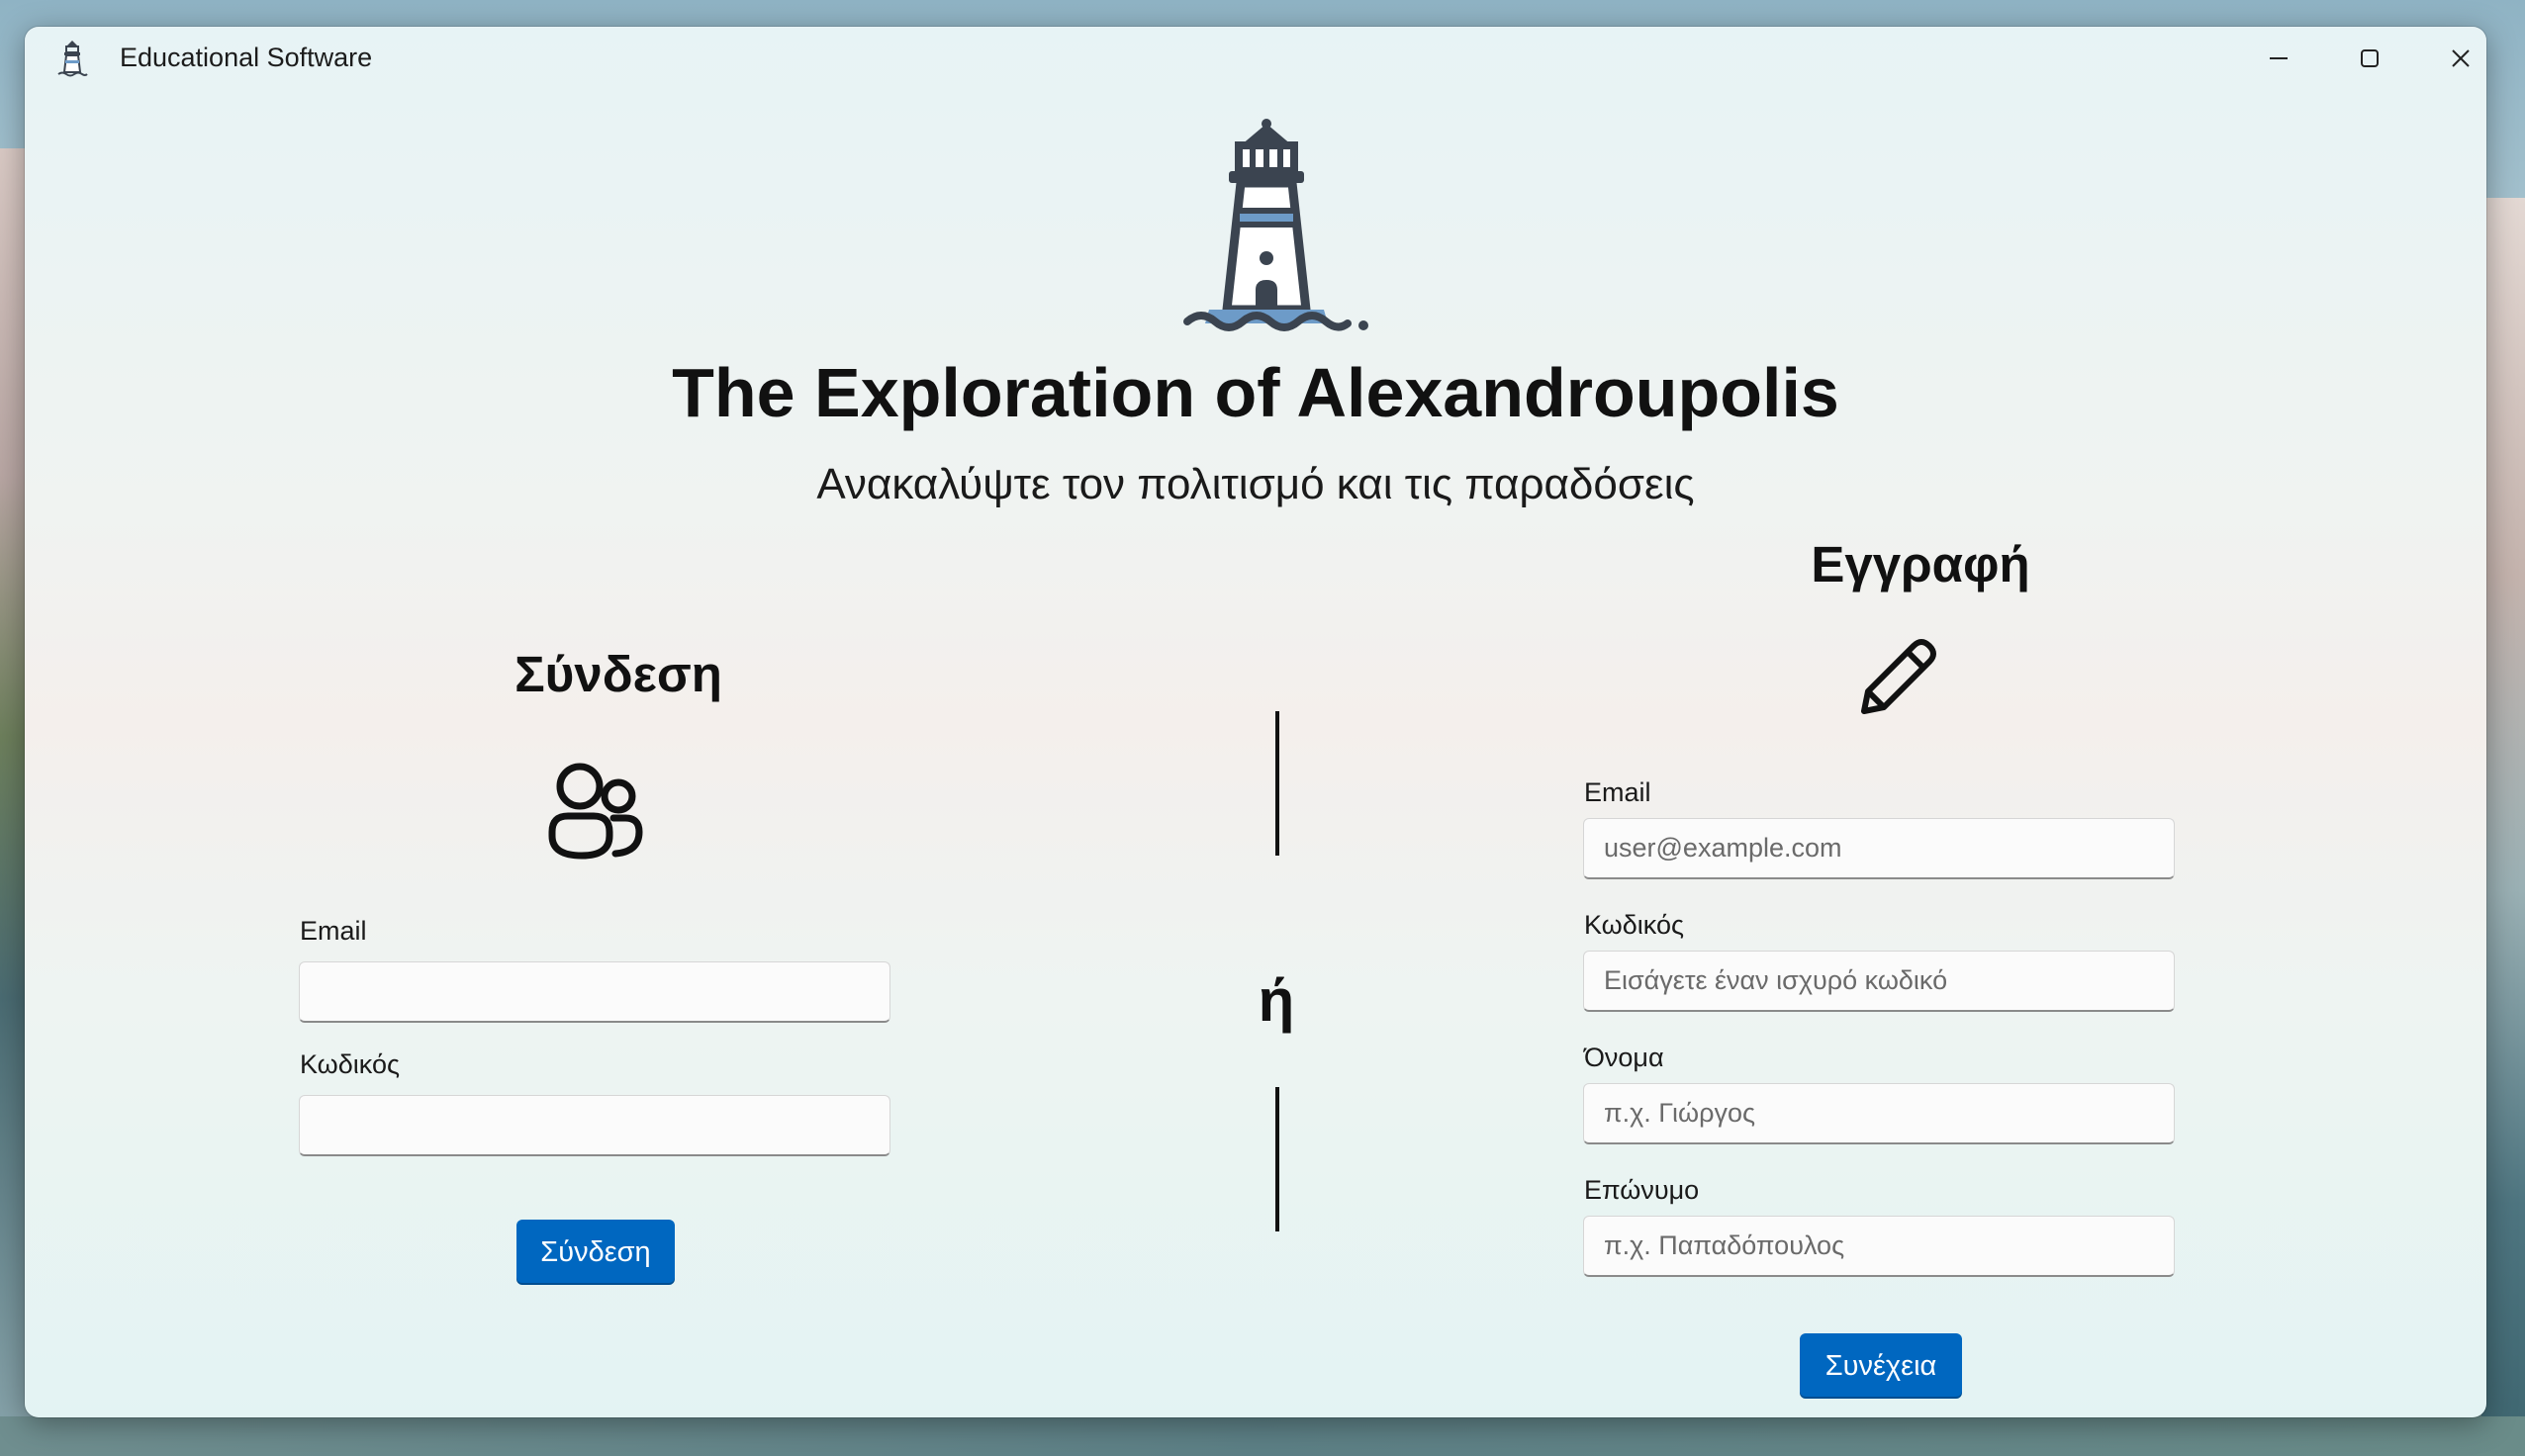 This screenshot has height=1456, width=2525. Describe the element at coordinates (2503, 827) in the screenshot. I see `desktop-background-right` at that location.